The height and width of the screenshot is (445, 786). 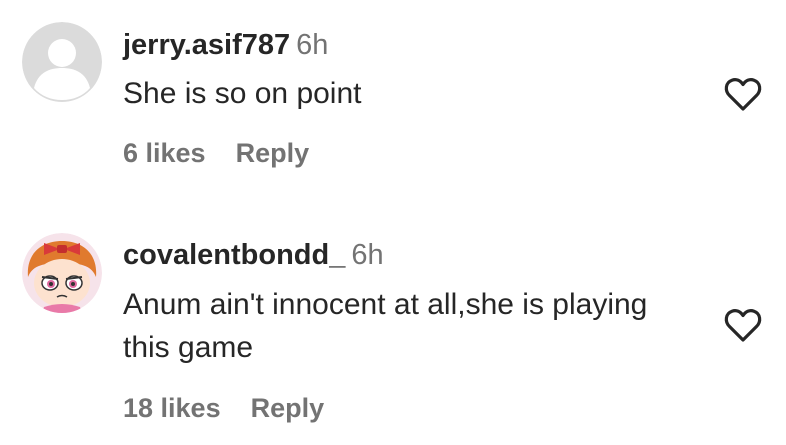 I want to click on comment-actions: 18 likes Reply, so click(x=223, y=408).